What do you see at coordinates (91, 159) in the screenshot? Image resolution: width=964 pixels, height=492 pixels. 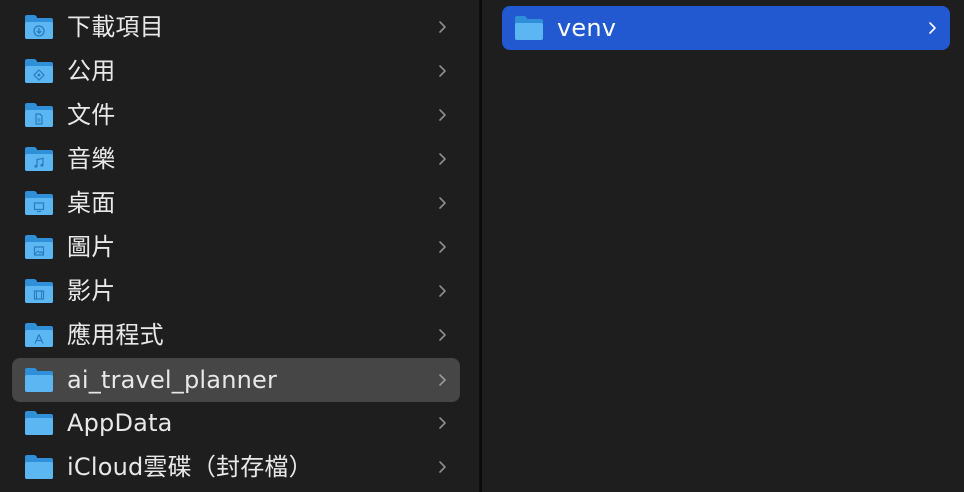 I see `list-item-label: 音樂` at bounding box center [91, 159].